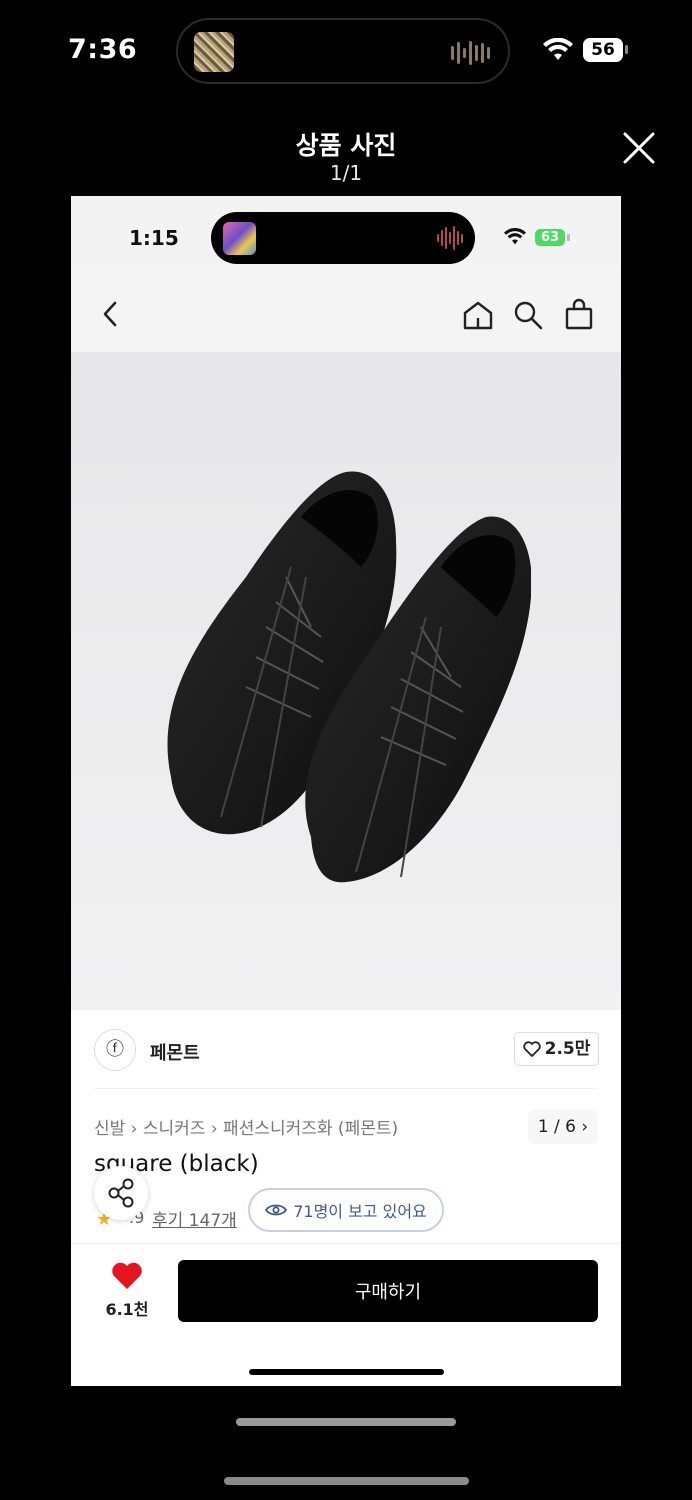 The image size is (692, 1500). What do you see at coordinates (246, 1126) in the screenshot?
I see `breadcrumb: 신발 › 스니커즈 › 패션스니커즈화 (페몬트)` at bounding box center [246, 1126].